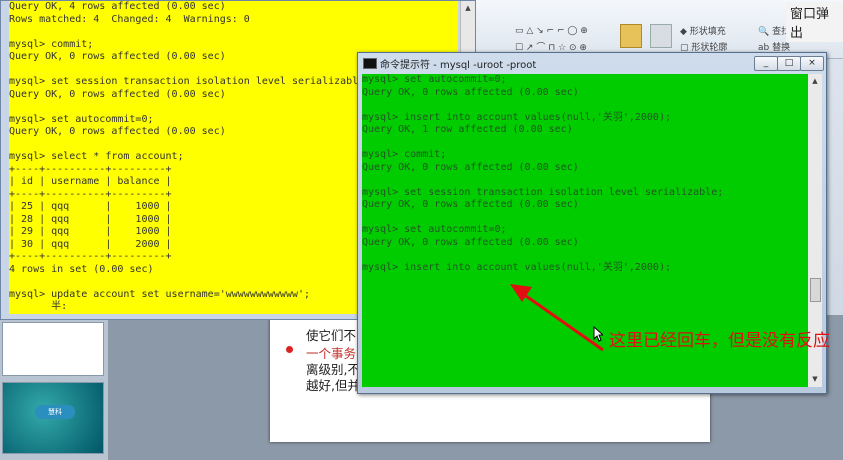 This screenshot has height=460, width=843. I want to click on annotation-text: 这里已经回车，但是没有反应, so click(719, 341).